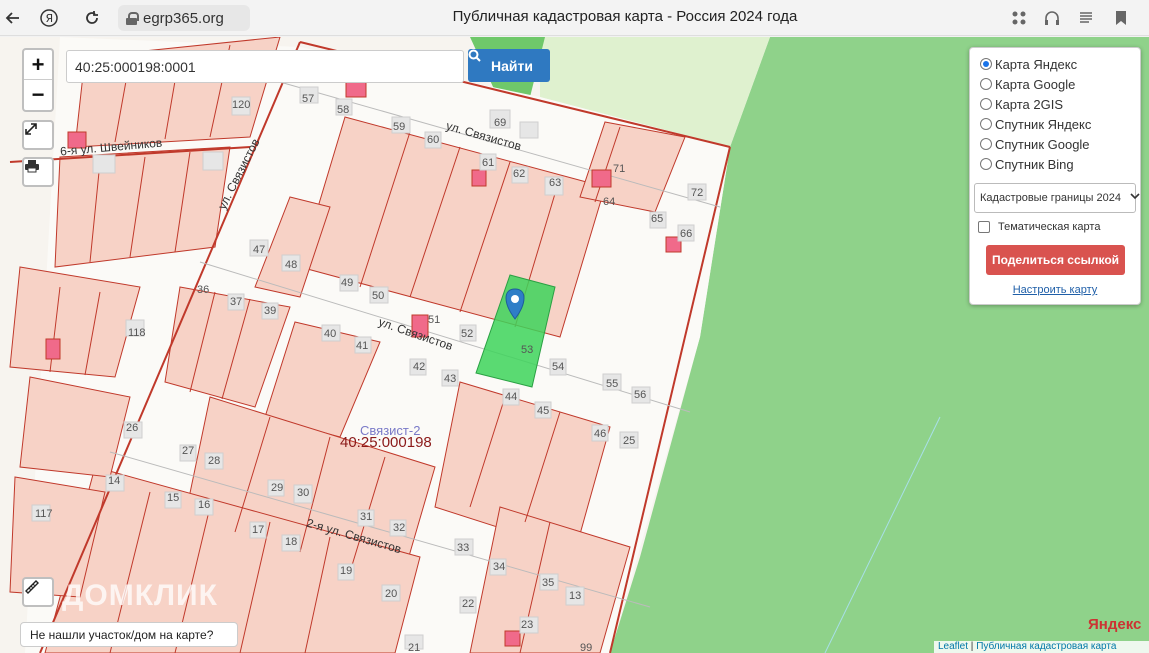 The image size is (1149, 653). What do you see at coordinates (1055, 64) in the screenshot?
I see `layer-option-yandex-map: Карта Яндекс` at bounding box center [1055, 64].